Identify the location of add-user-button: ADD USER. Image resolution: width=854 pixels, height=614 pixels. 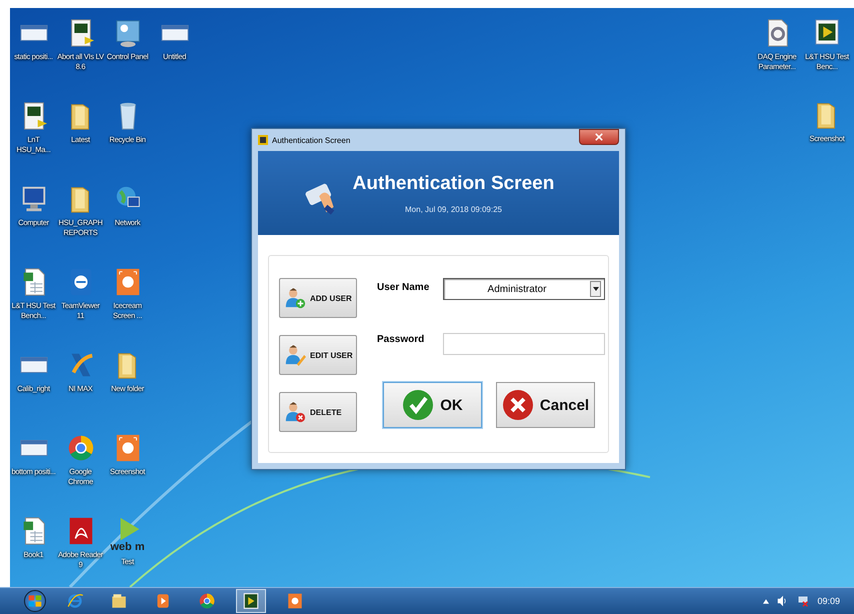
(318, 298).